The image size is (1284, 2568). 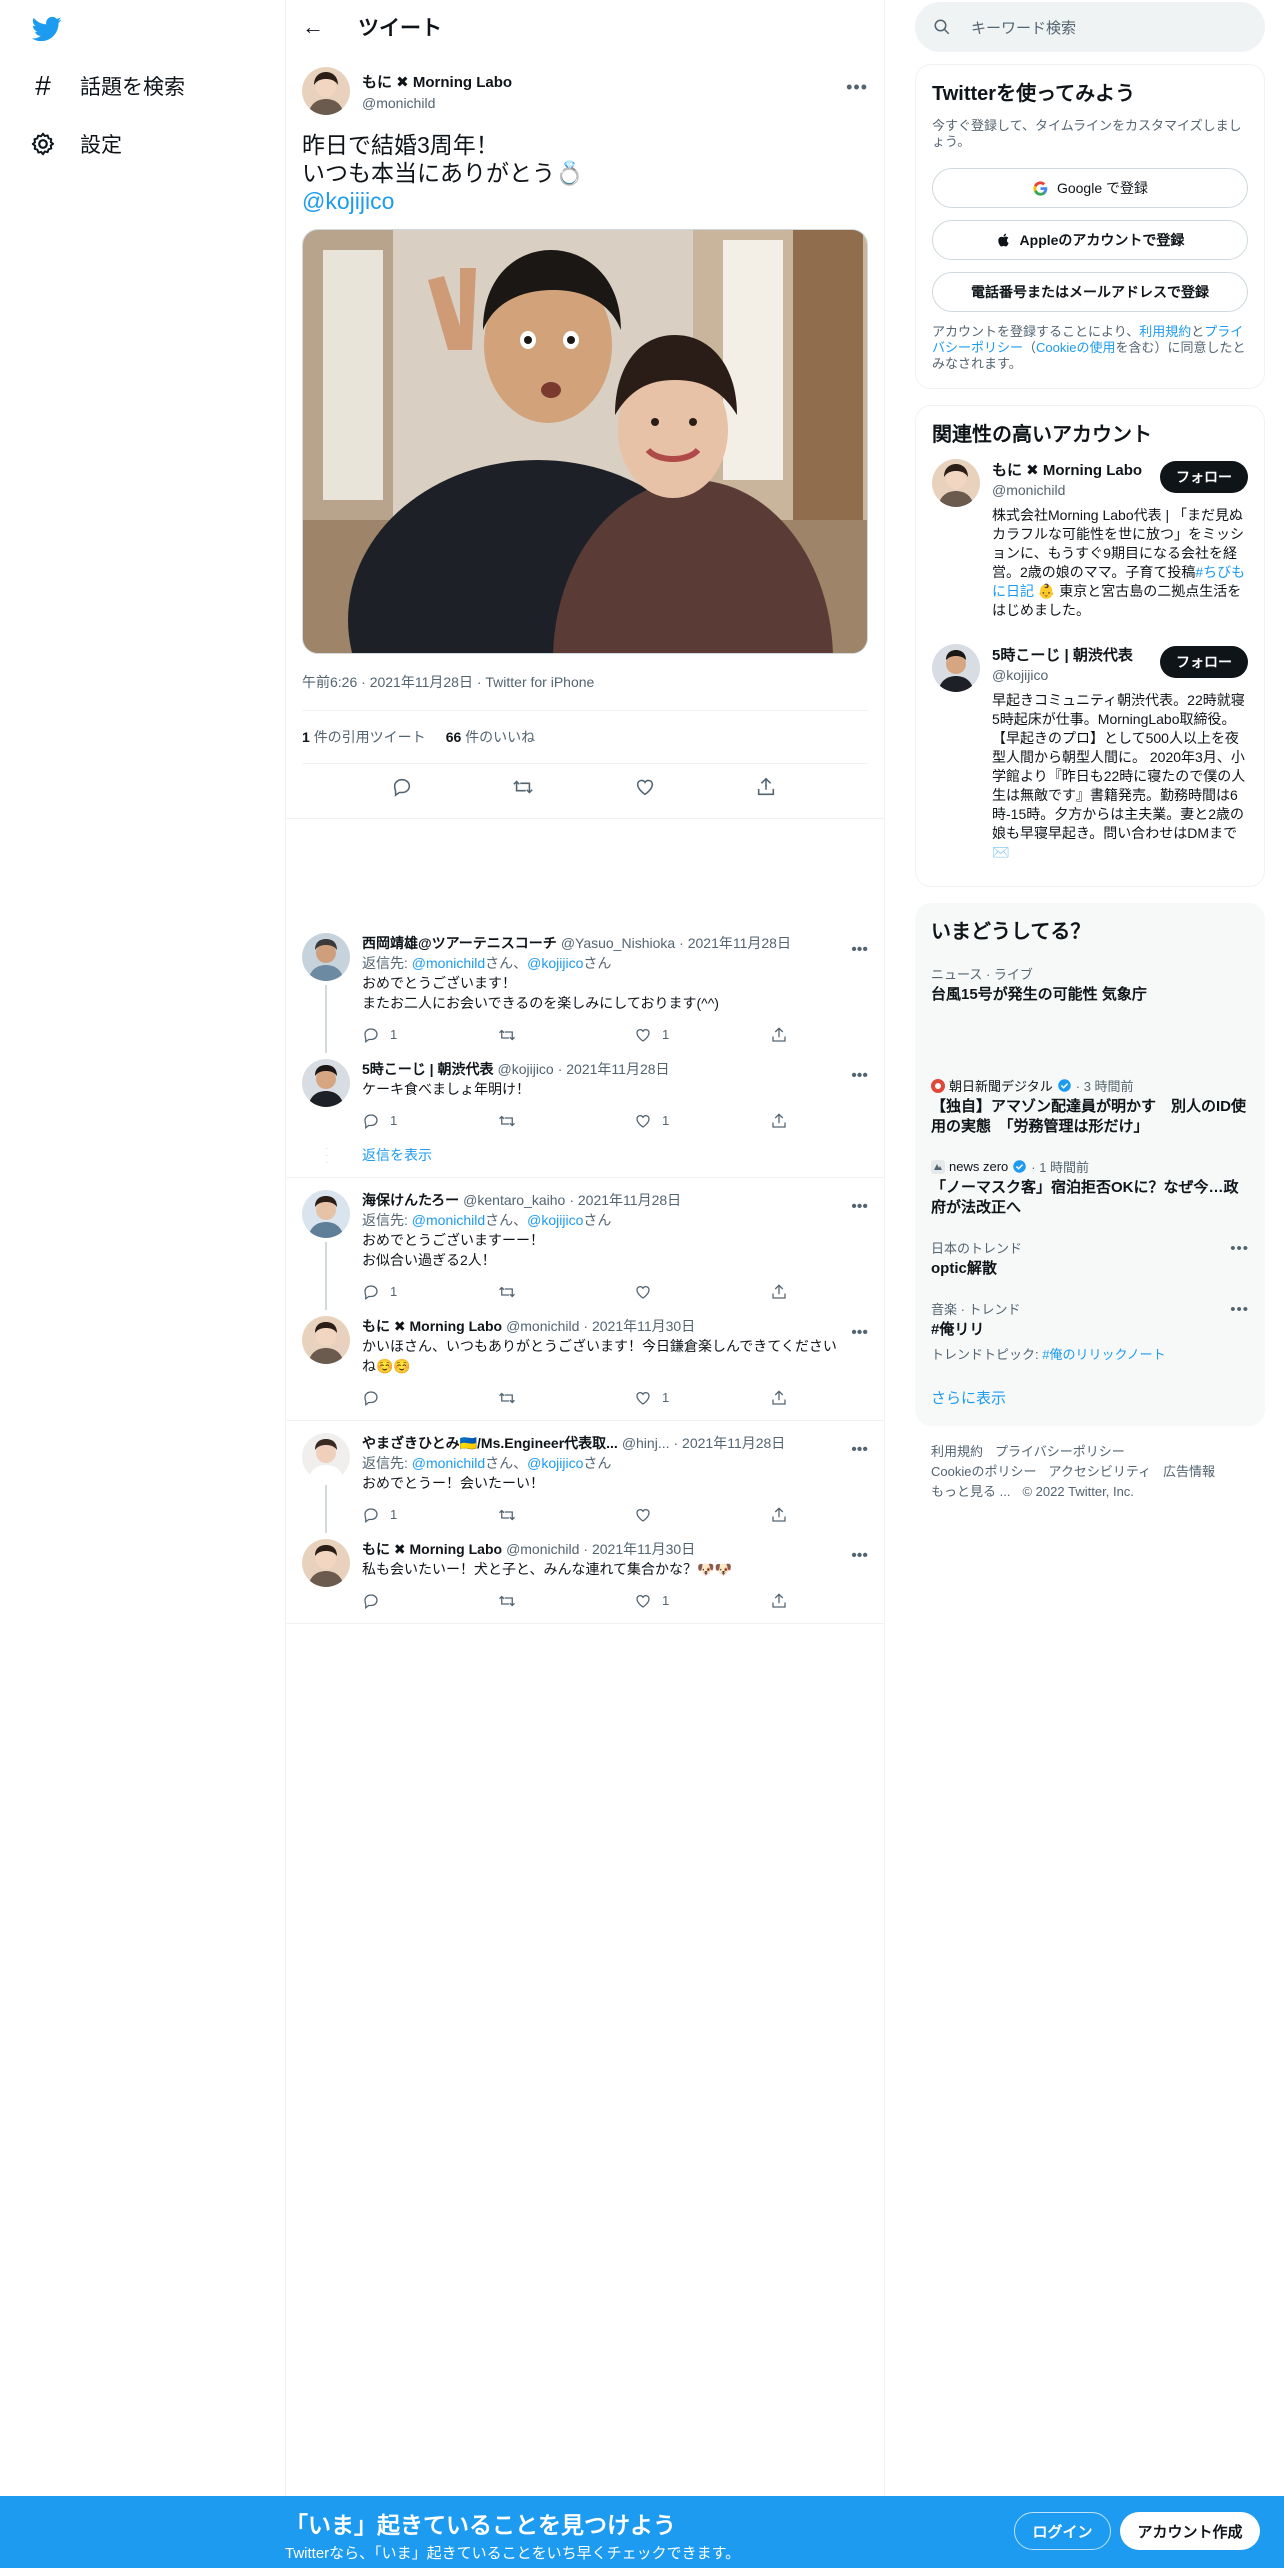 I want to click on show-replies-link: · · · 返信を表示, so click(x=585, y=1156).